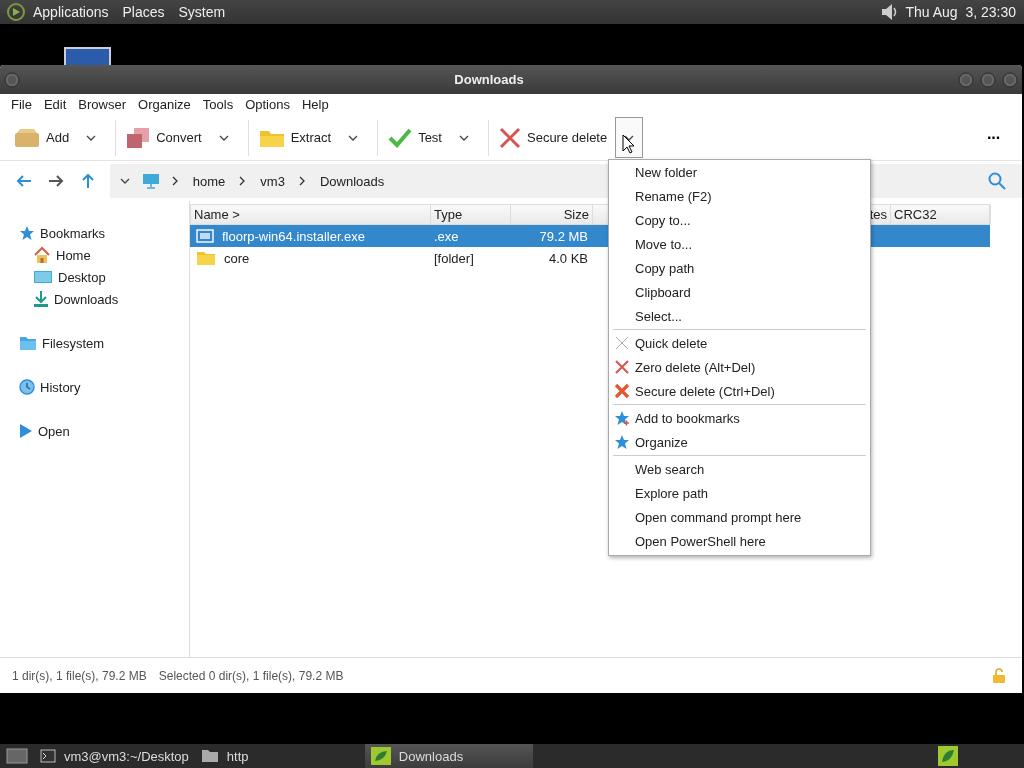 The height and width of the screenshot is (768, 1024). What do you see at coordinates (629, 144) in the screenshot?
I see `cursor-icon` at bounding box center [629, 144].